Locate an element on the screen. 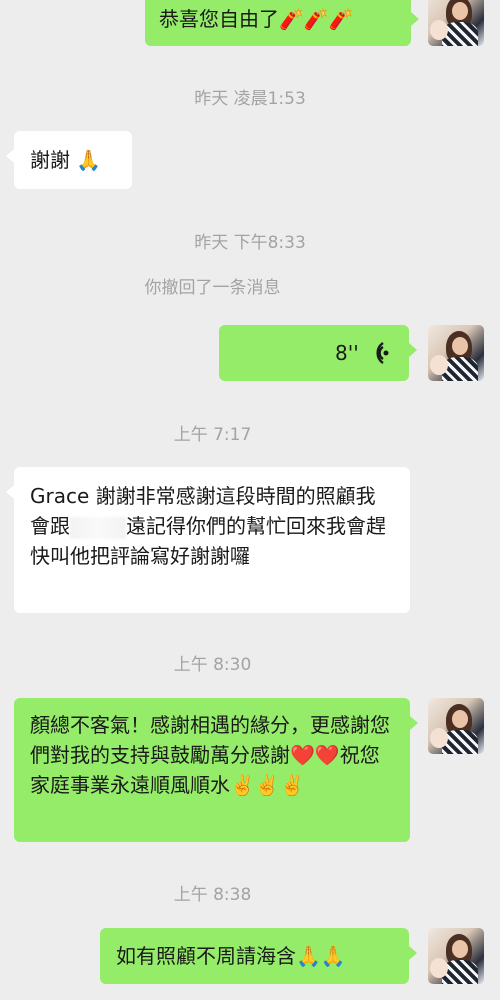 The height and width of the screenshot is (1000, 500). message-text: 恭喜您自由了🧨🧨🧨 is located at coordinates (256, 19).